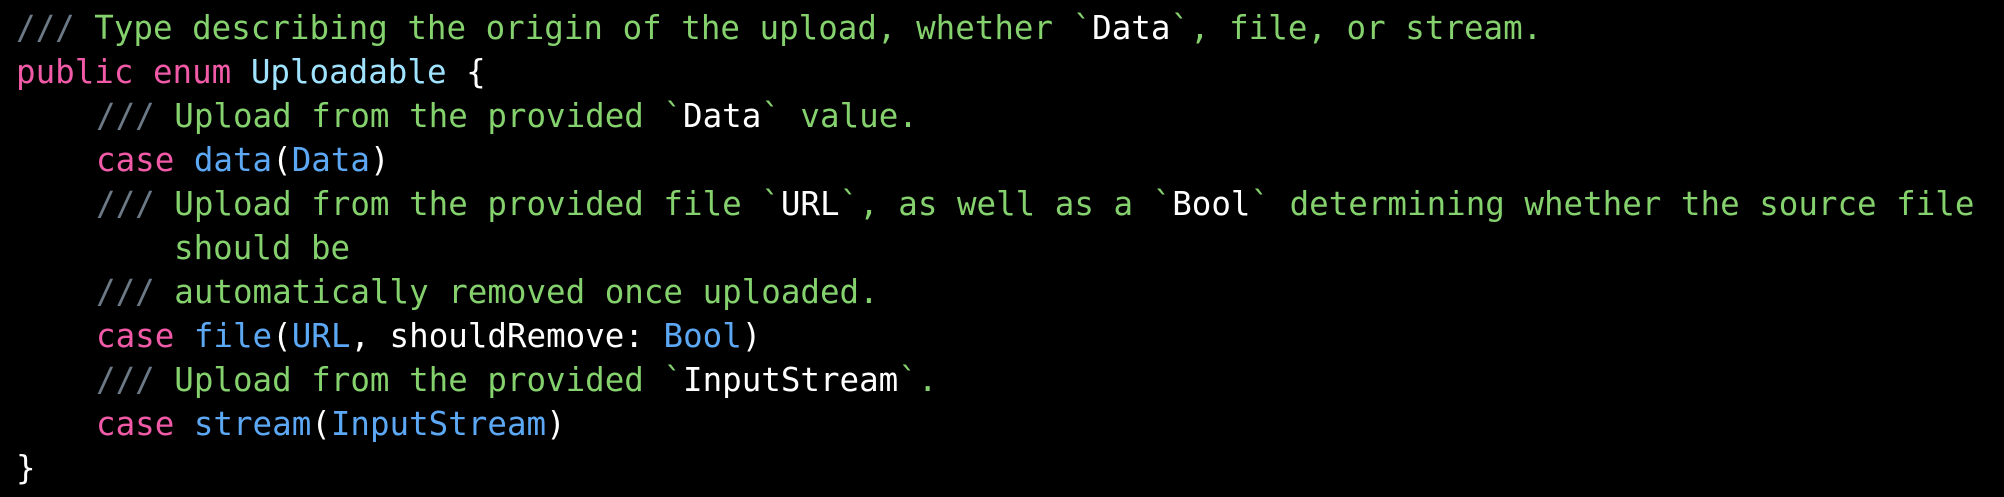  What do you see at coordinates (516, 292) in the screenshot?
I see `doc-comment-text: automatically removed once uploaded.` at bounding box center [516, 292].